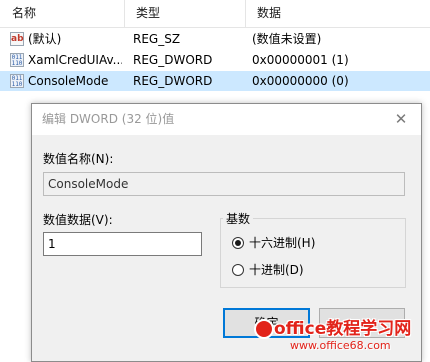 Image resolution: width=430 pixels, height=362 pixels. Describe the element at coordinates (157, 39) in the screenshot. I see `value-type: REG_SZ` at that location.